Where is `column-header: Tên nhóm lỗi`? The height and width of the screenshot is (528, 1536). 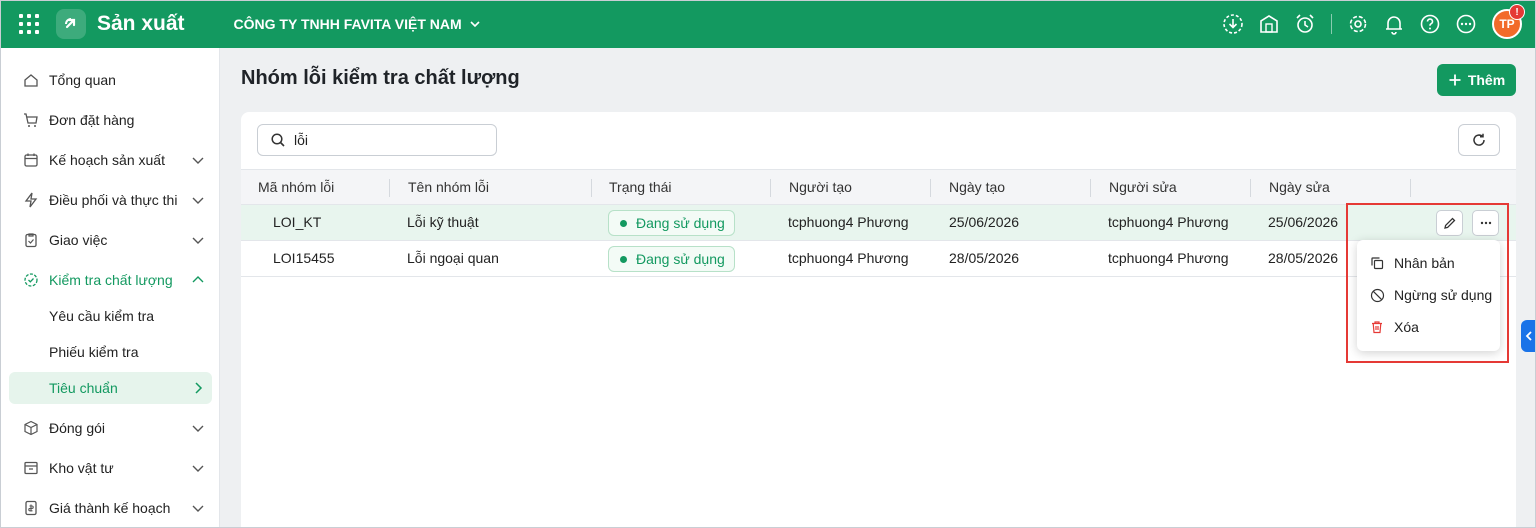
column-header: Tên nhóm lỗi is located at coordinates (448, 187).